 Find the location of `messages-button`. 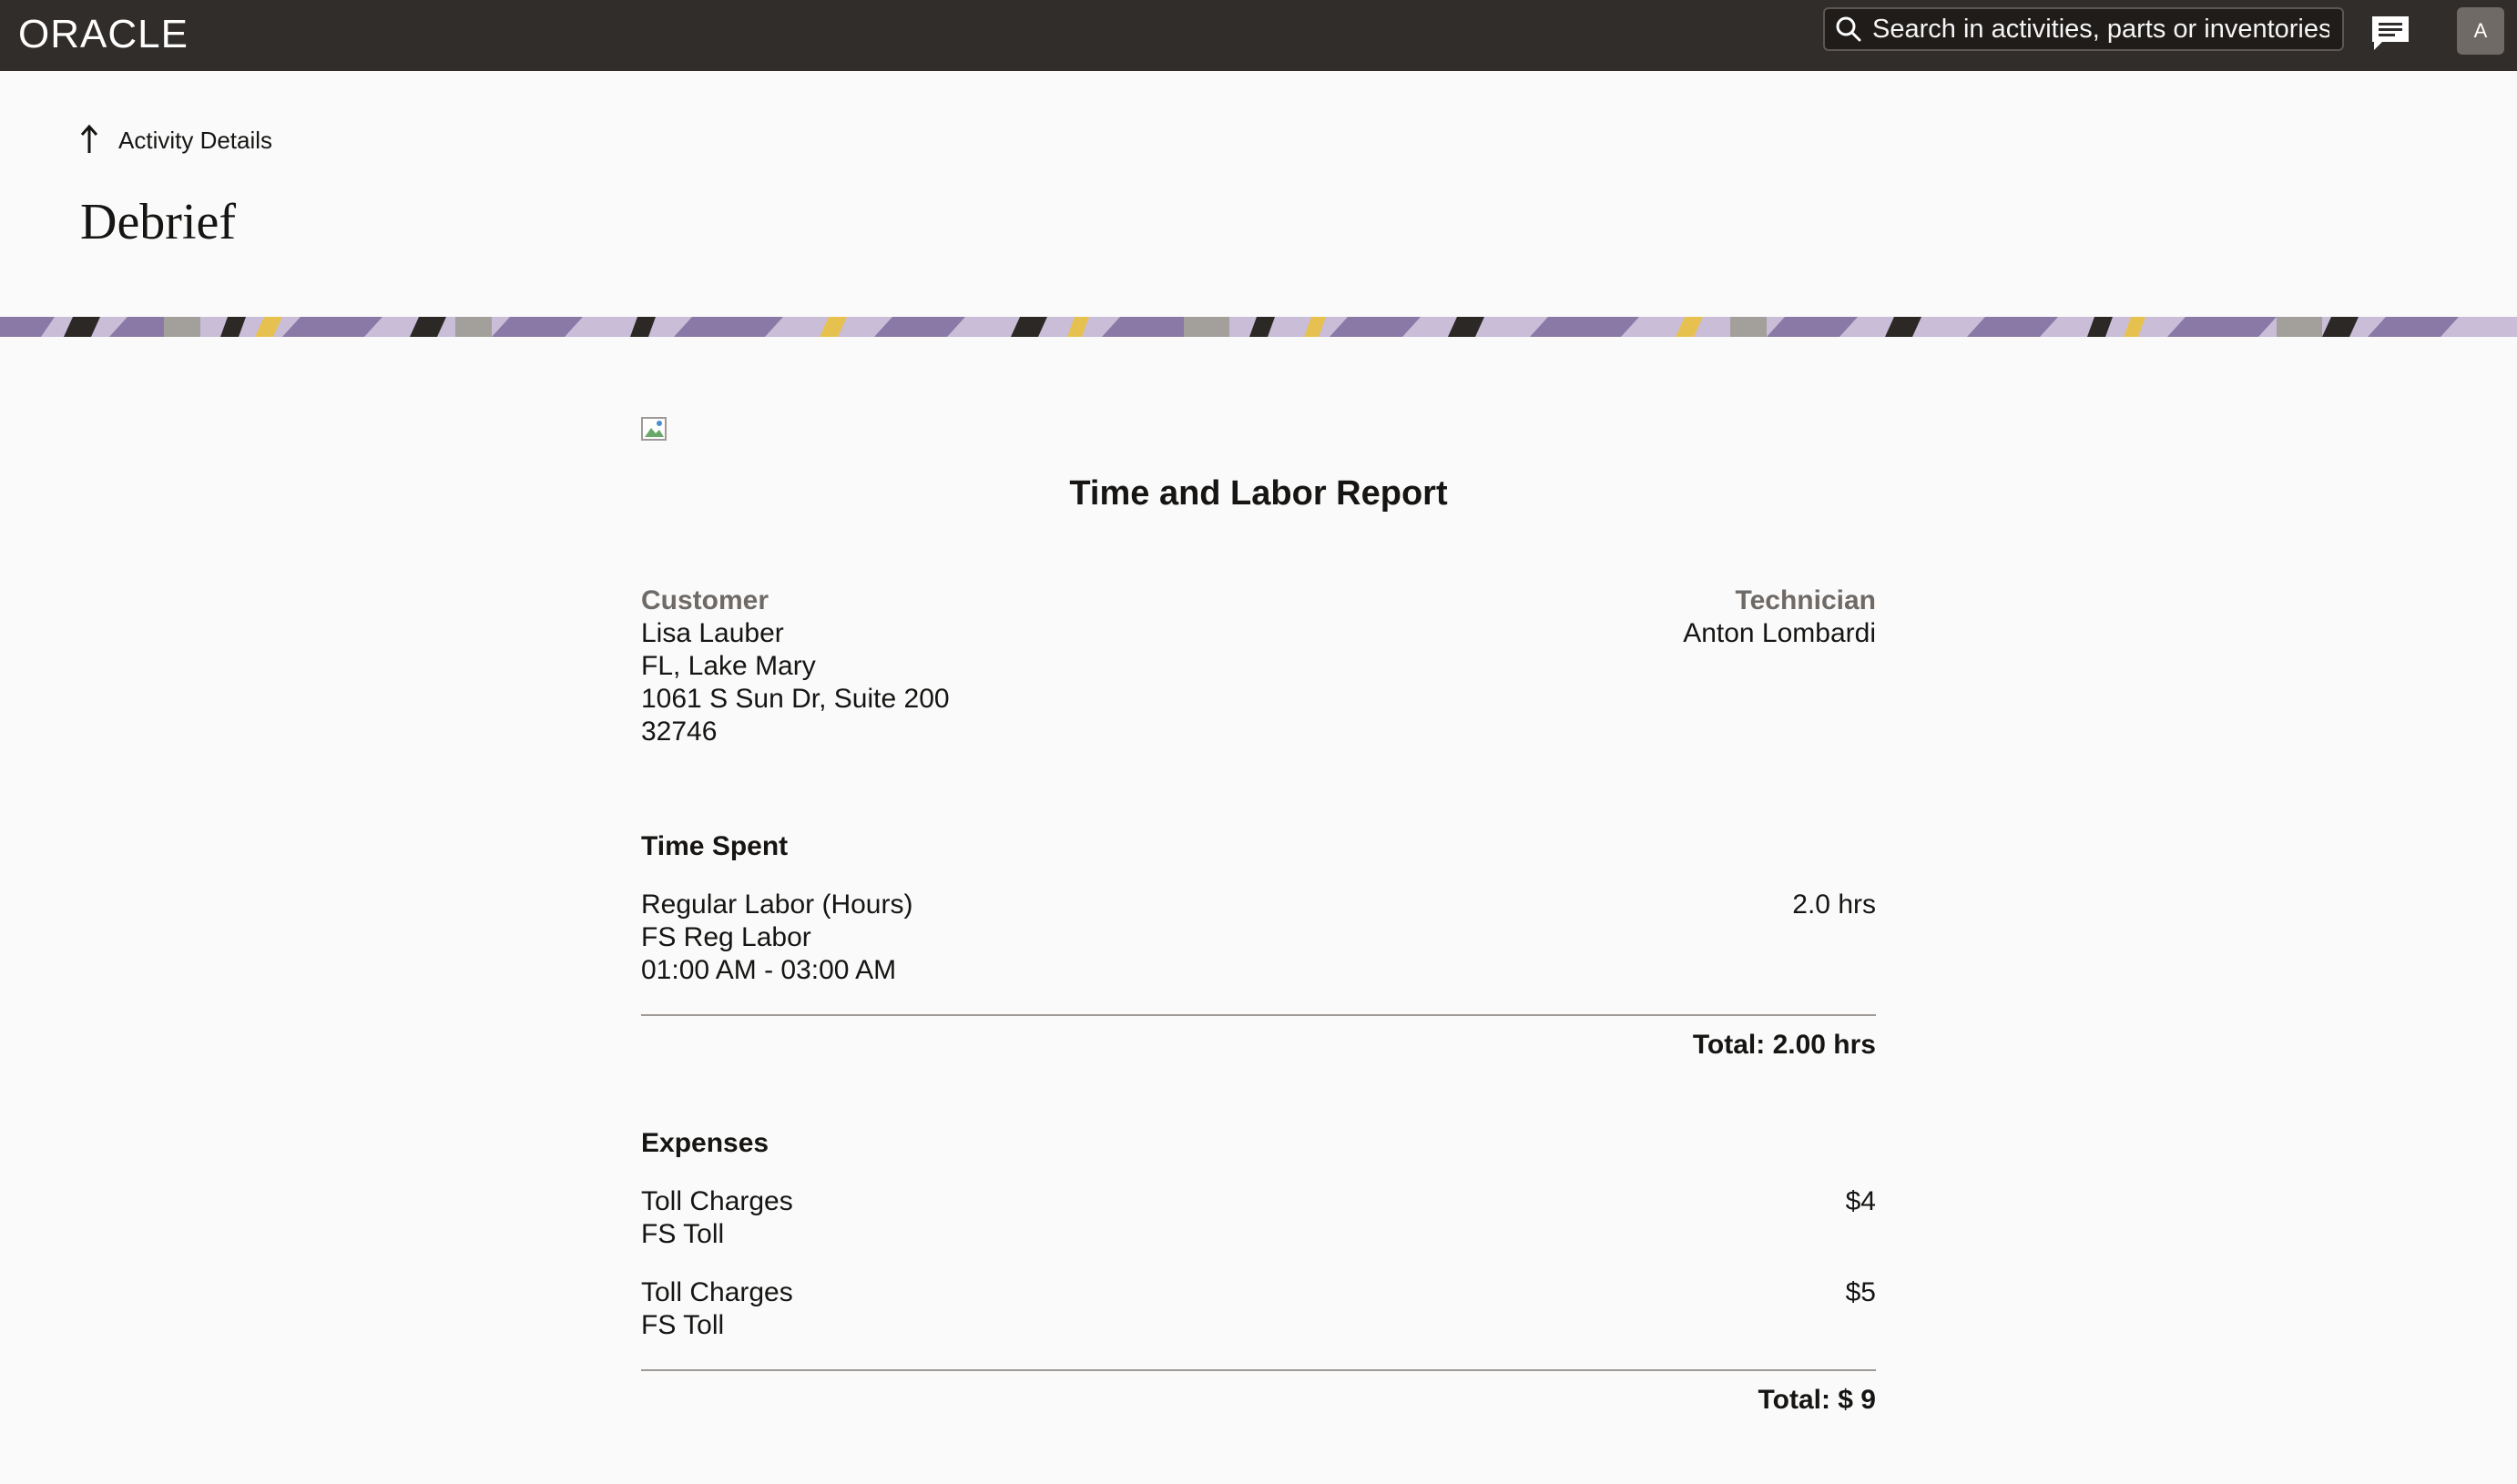

messages-button is located at coordinates (2390, 35).